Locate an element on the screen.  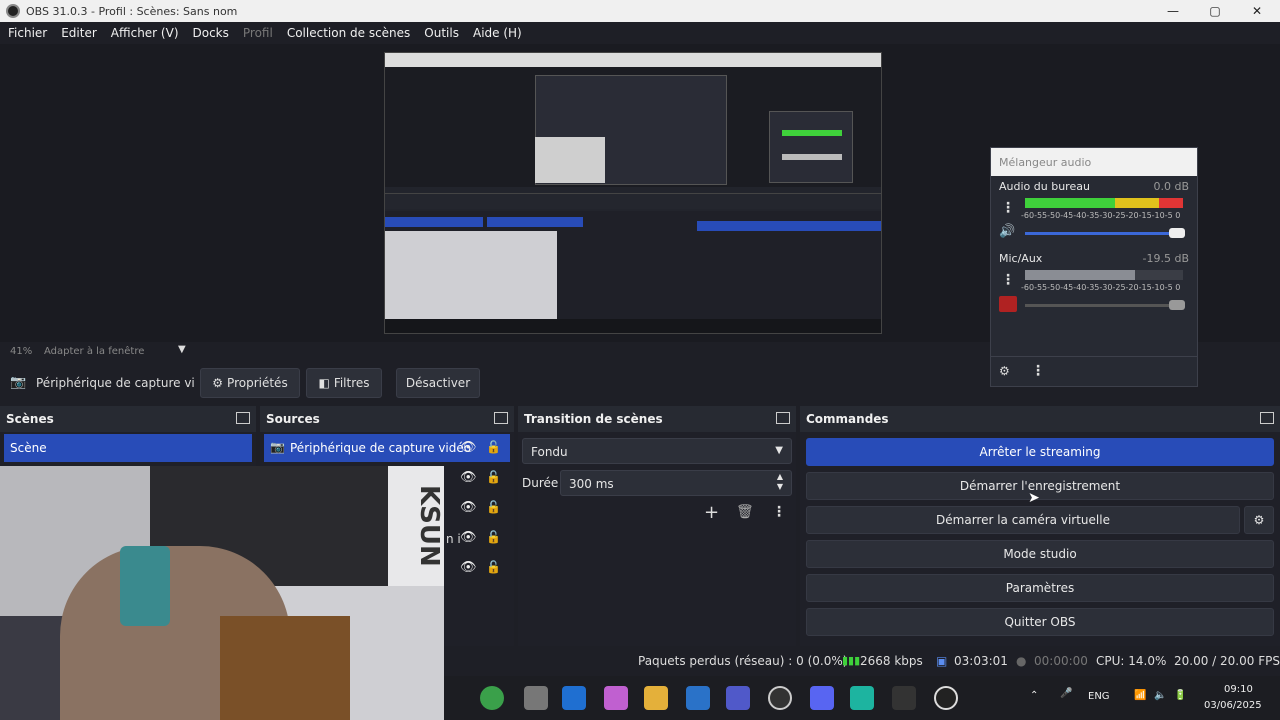
discord-icon is located at coordinates (822, 698).